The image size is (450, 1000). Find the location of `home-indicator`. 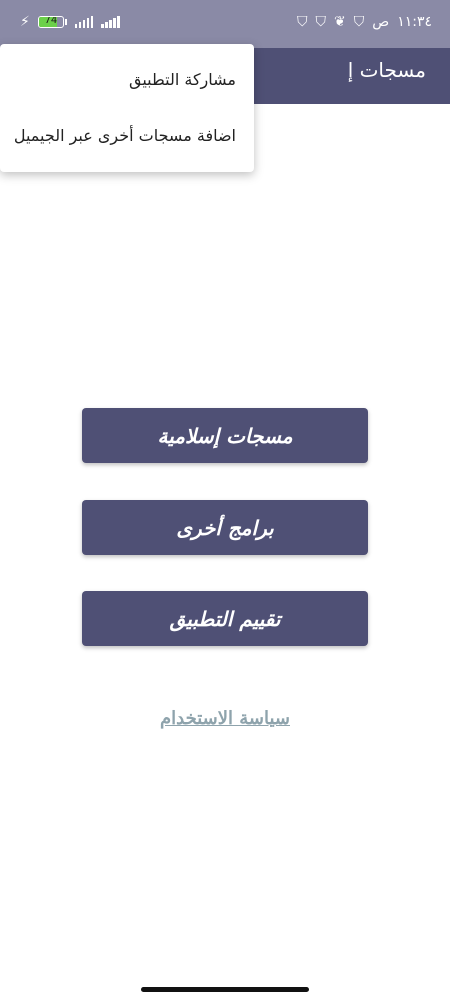

home-indicator is located at coordinates (225, 989).